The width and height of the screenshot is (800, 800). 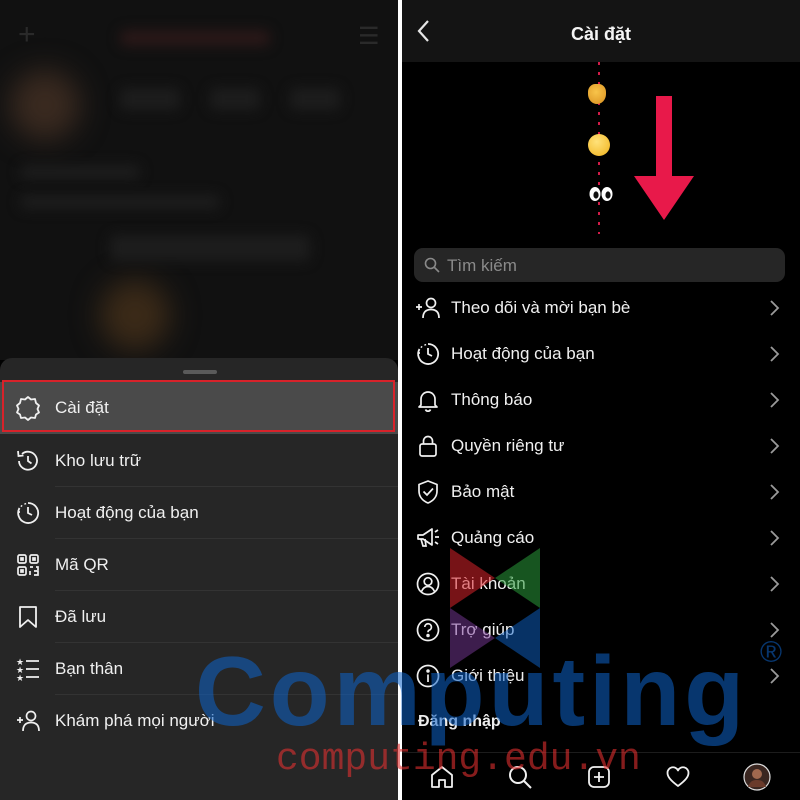 I want to click on annotation-arrow-down-icon, so click(x=664, y=158).